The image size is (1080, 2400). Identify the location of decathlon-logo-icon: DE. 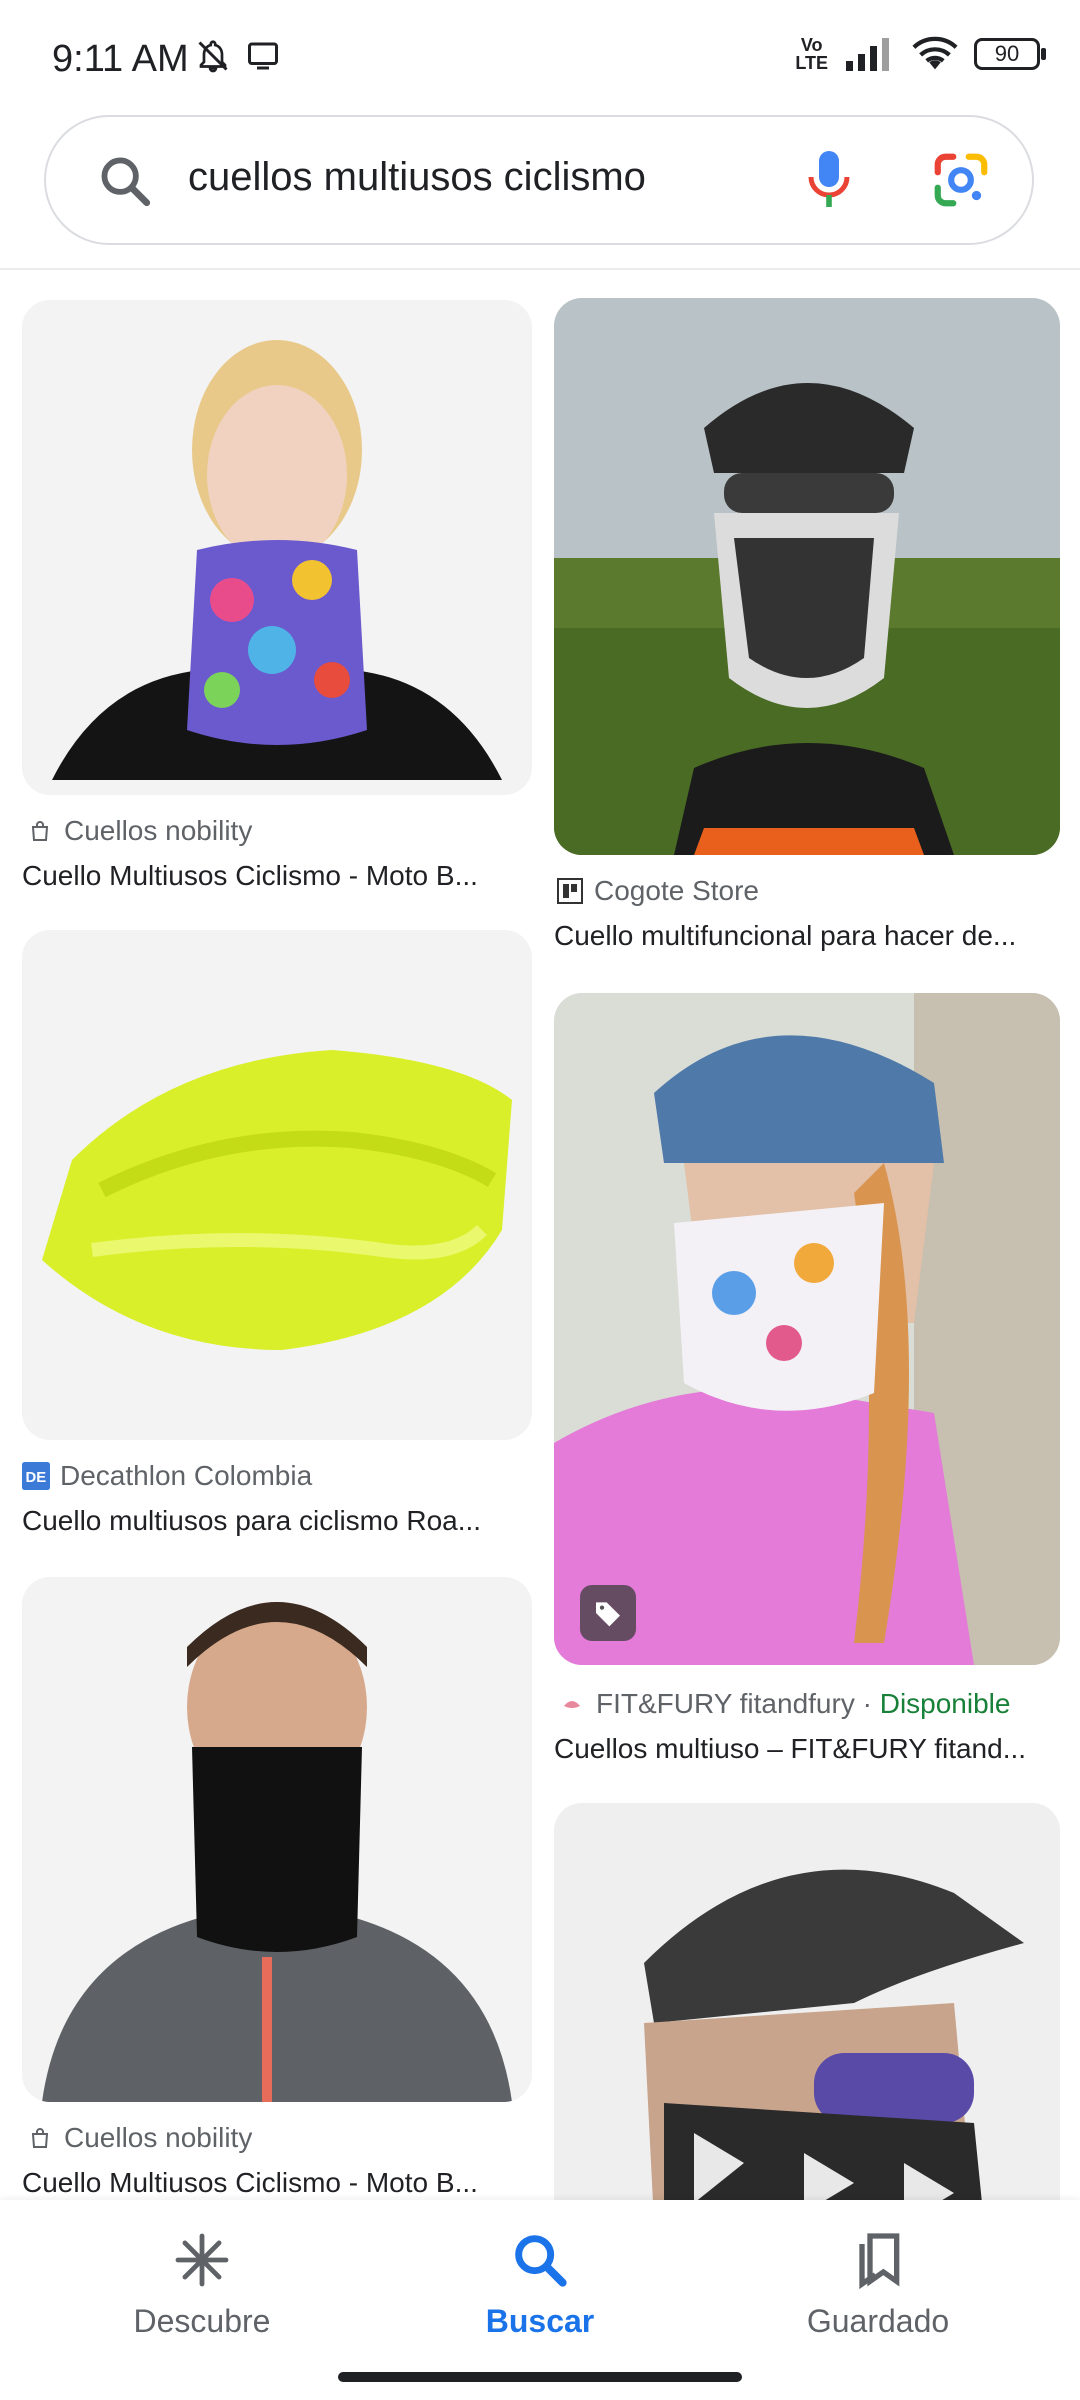
(36, 1476).